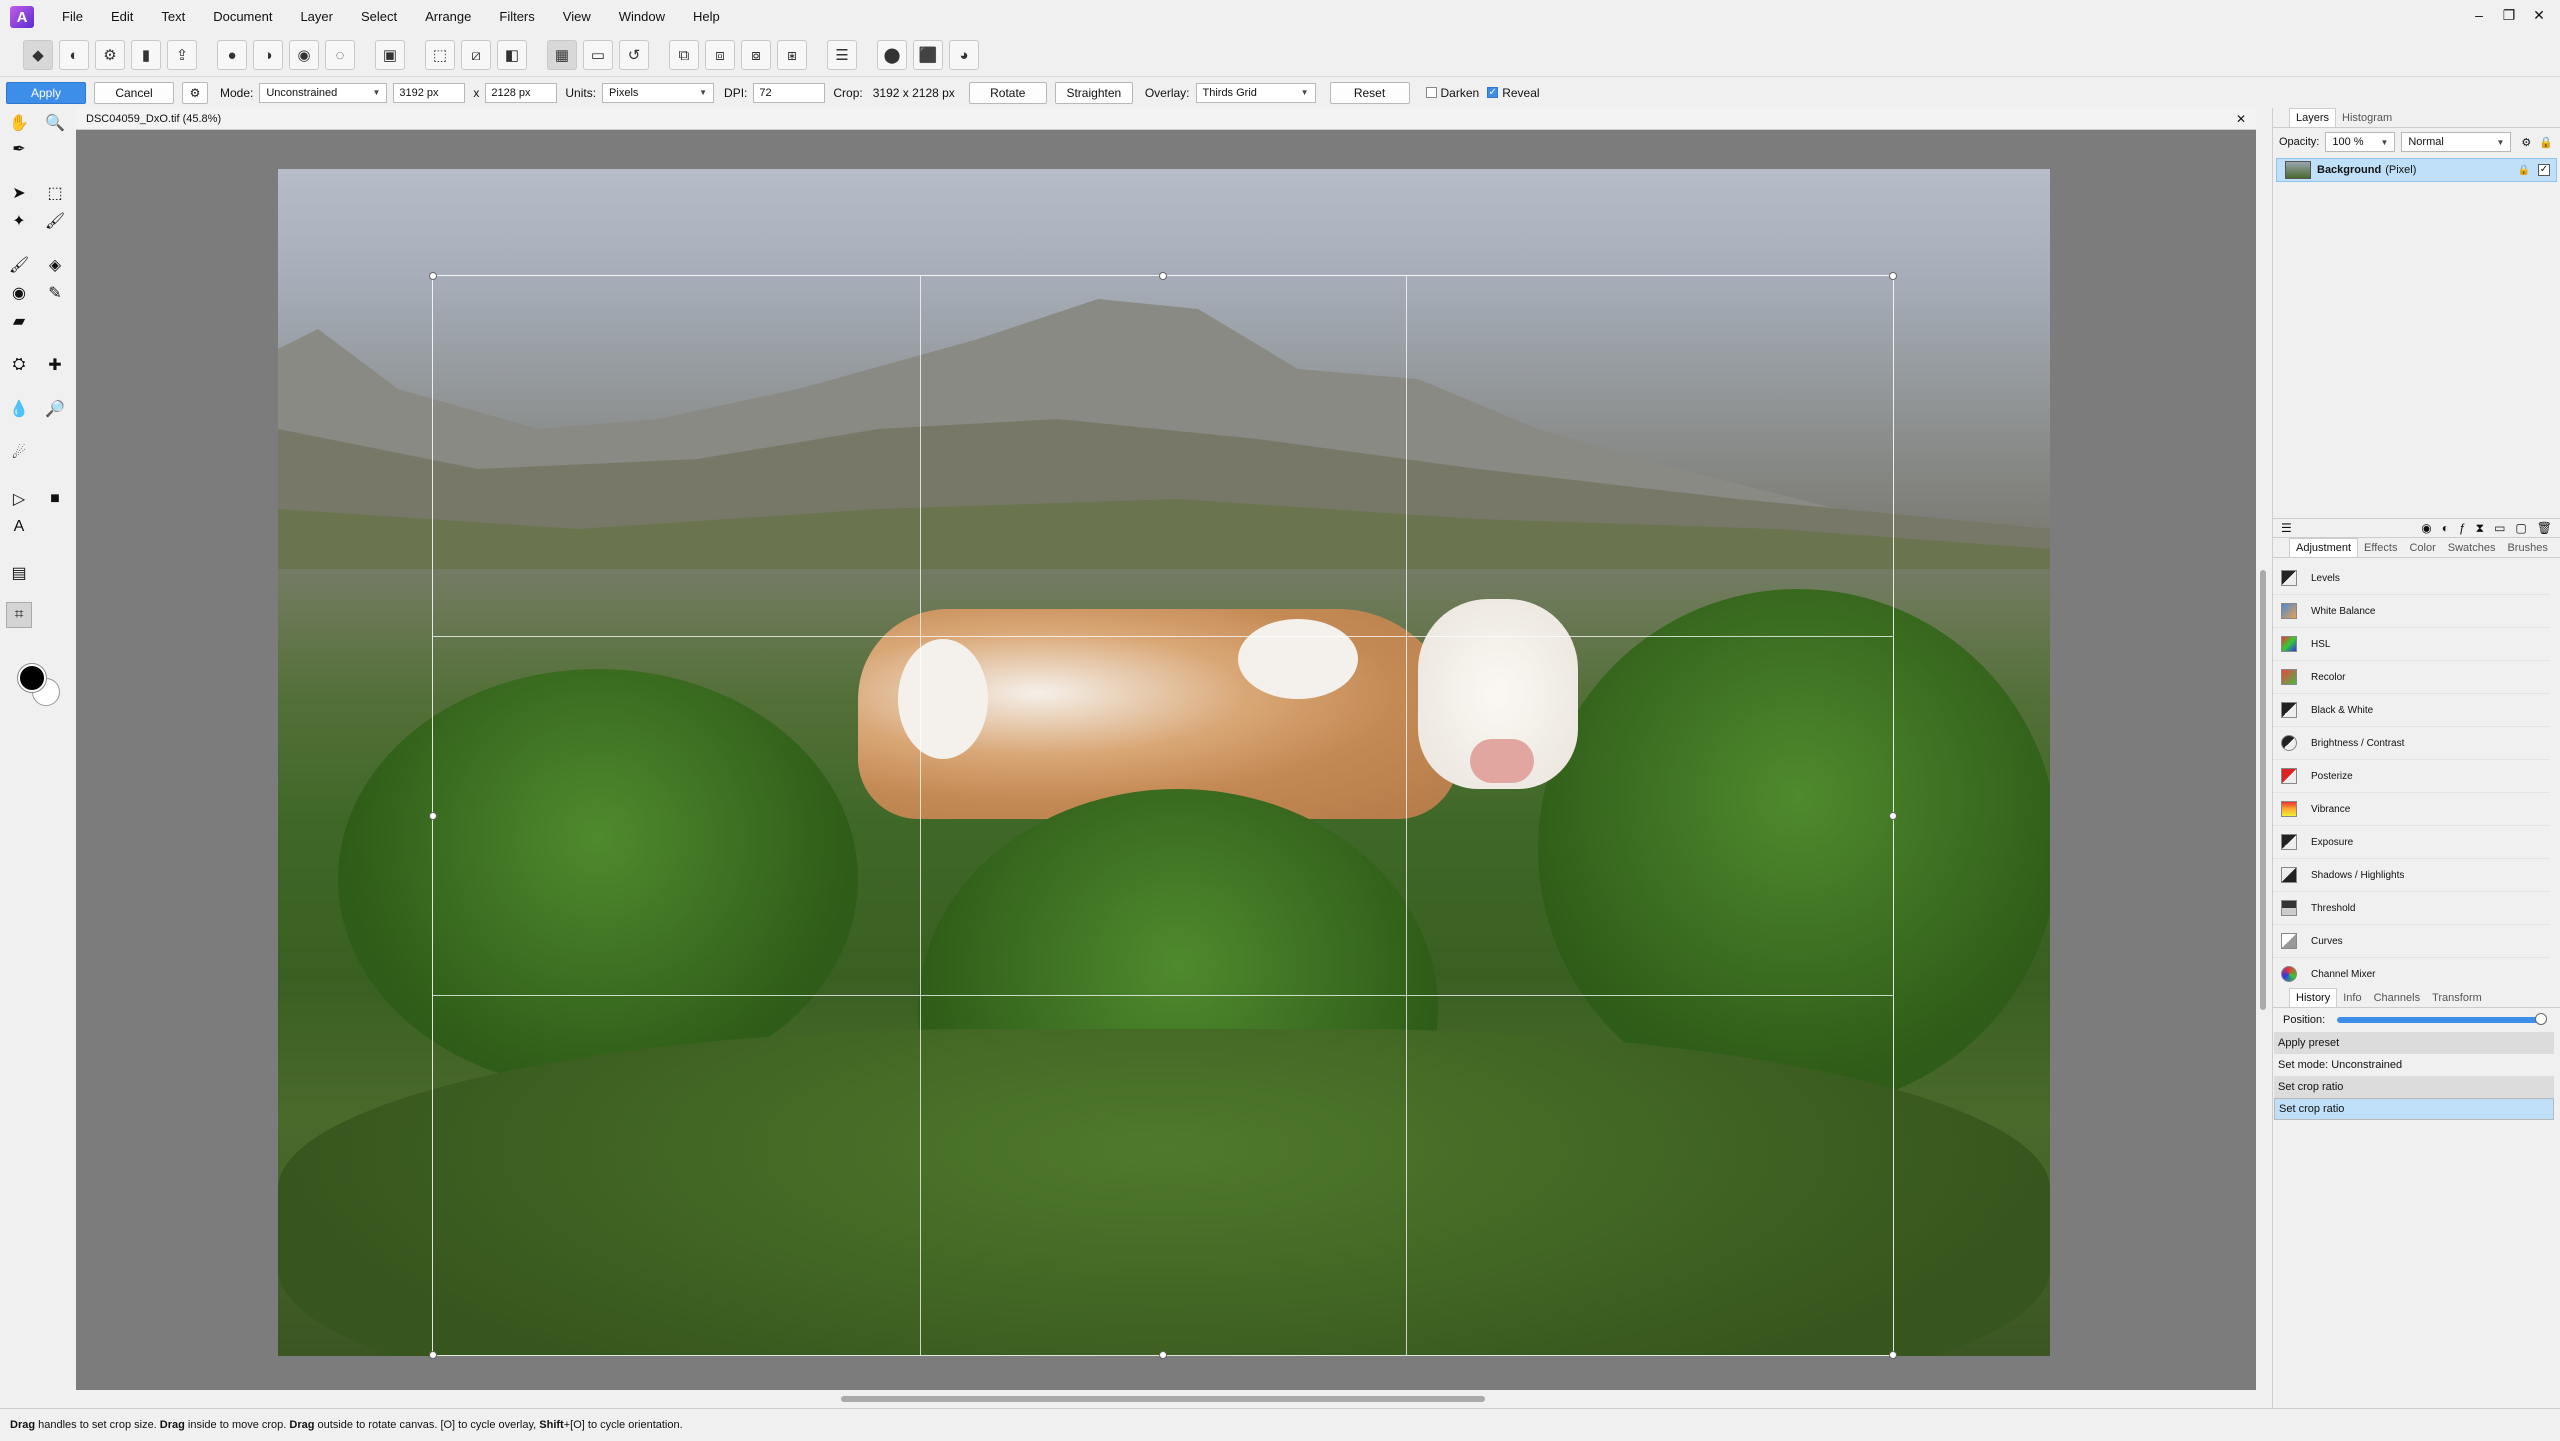 This screenshot has width=2560, height=1441. Describe the element at coordinates (232, 55) in the screenshot. I see `auto-levels-icon: ●` at that location.